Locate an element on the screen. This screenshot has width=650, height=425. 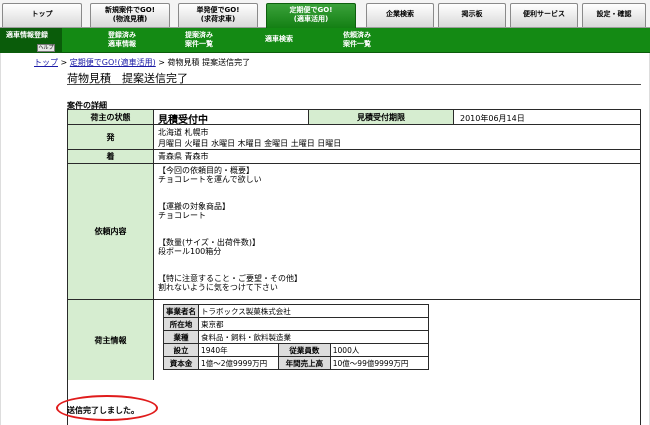
deadline-label: 見積受付期限 is located at coordinates (381, 117).